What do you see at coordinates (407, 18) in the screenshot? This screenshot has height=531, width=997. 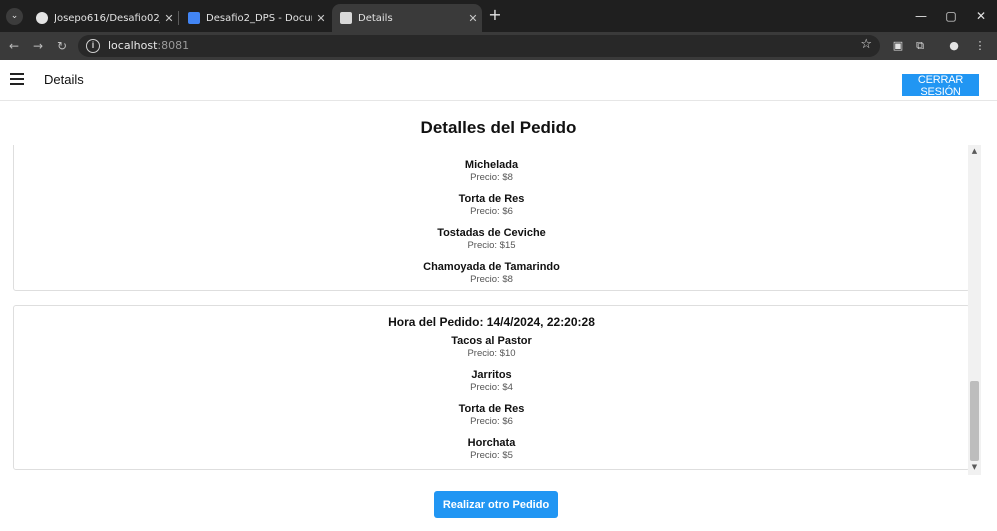 I see `browser-tab-details: Details ✕` at bounding box center [407, 18].